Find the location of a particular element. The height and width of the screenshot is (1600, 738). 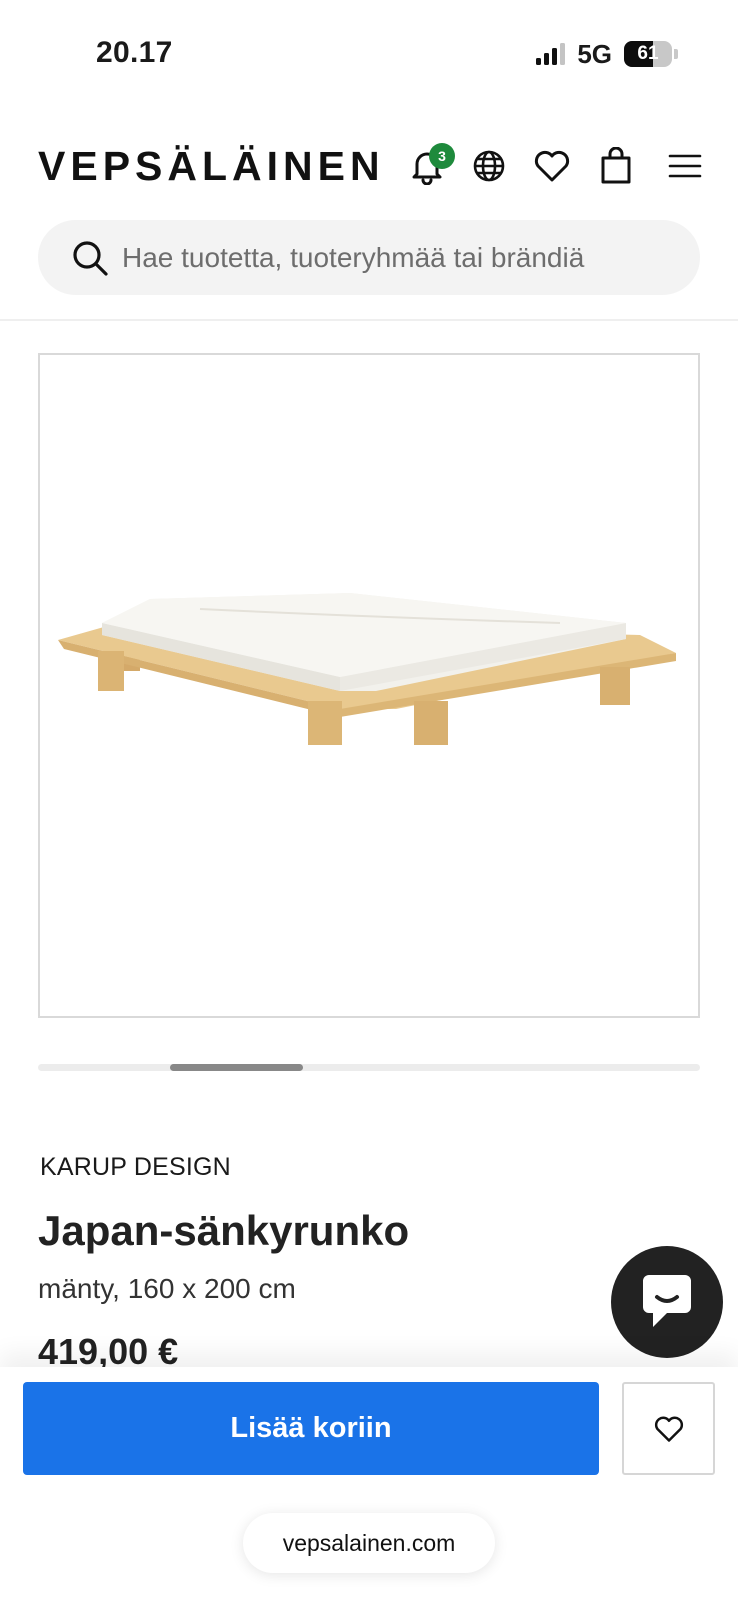

chat-button is located at coordinates (667, 1302).